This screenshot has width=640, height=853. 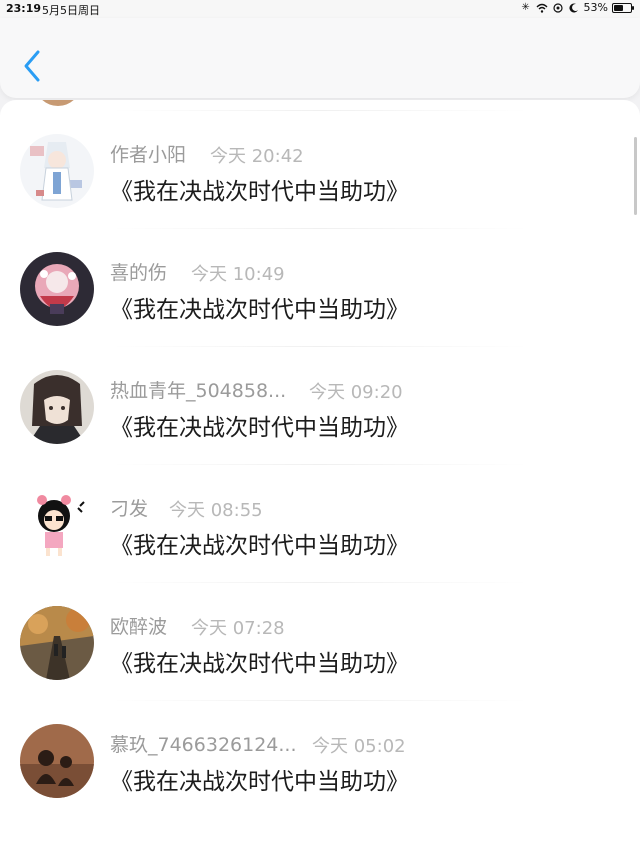 What do you see at coordinates (320, 9) in the screenshot?
I see `status-bar: 23:19 5月5日周日 ✳ 53%` at bounding box center [320, 9].